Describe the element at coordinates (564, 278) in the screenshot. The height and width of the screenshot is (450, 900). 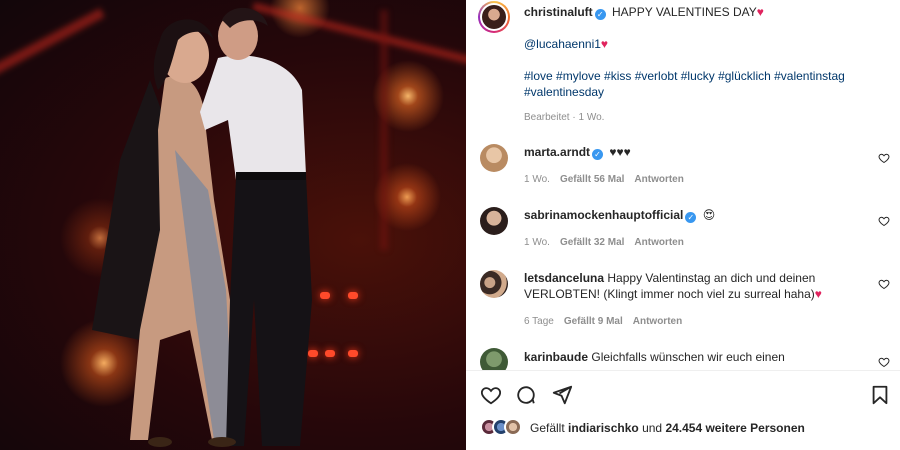
I see `comment-username: letsdanceluna` at that location.